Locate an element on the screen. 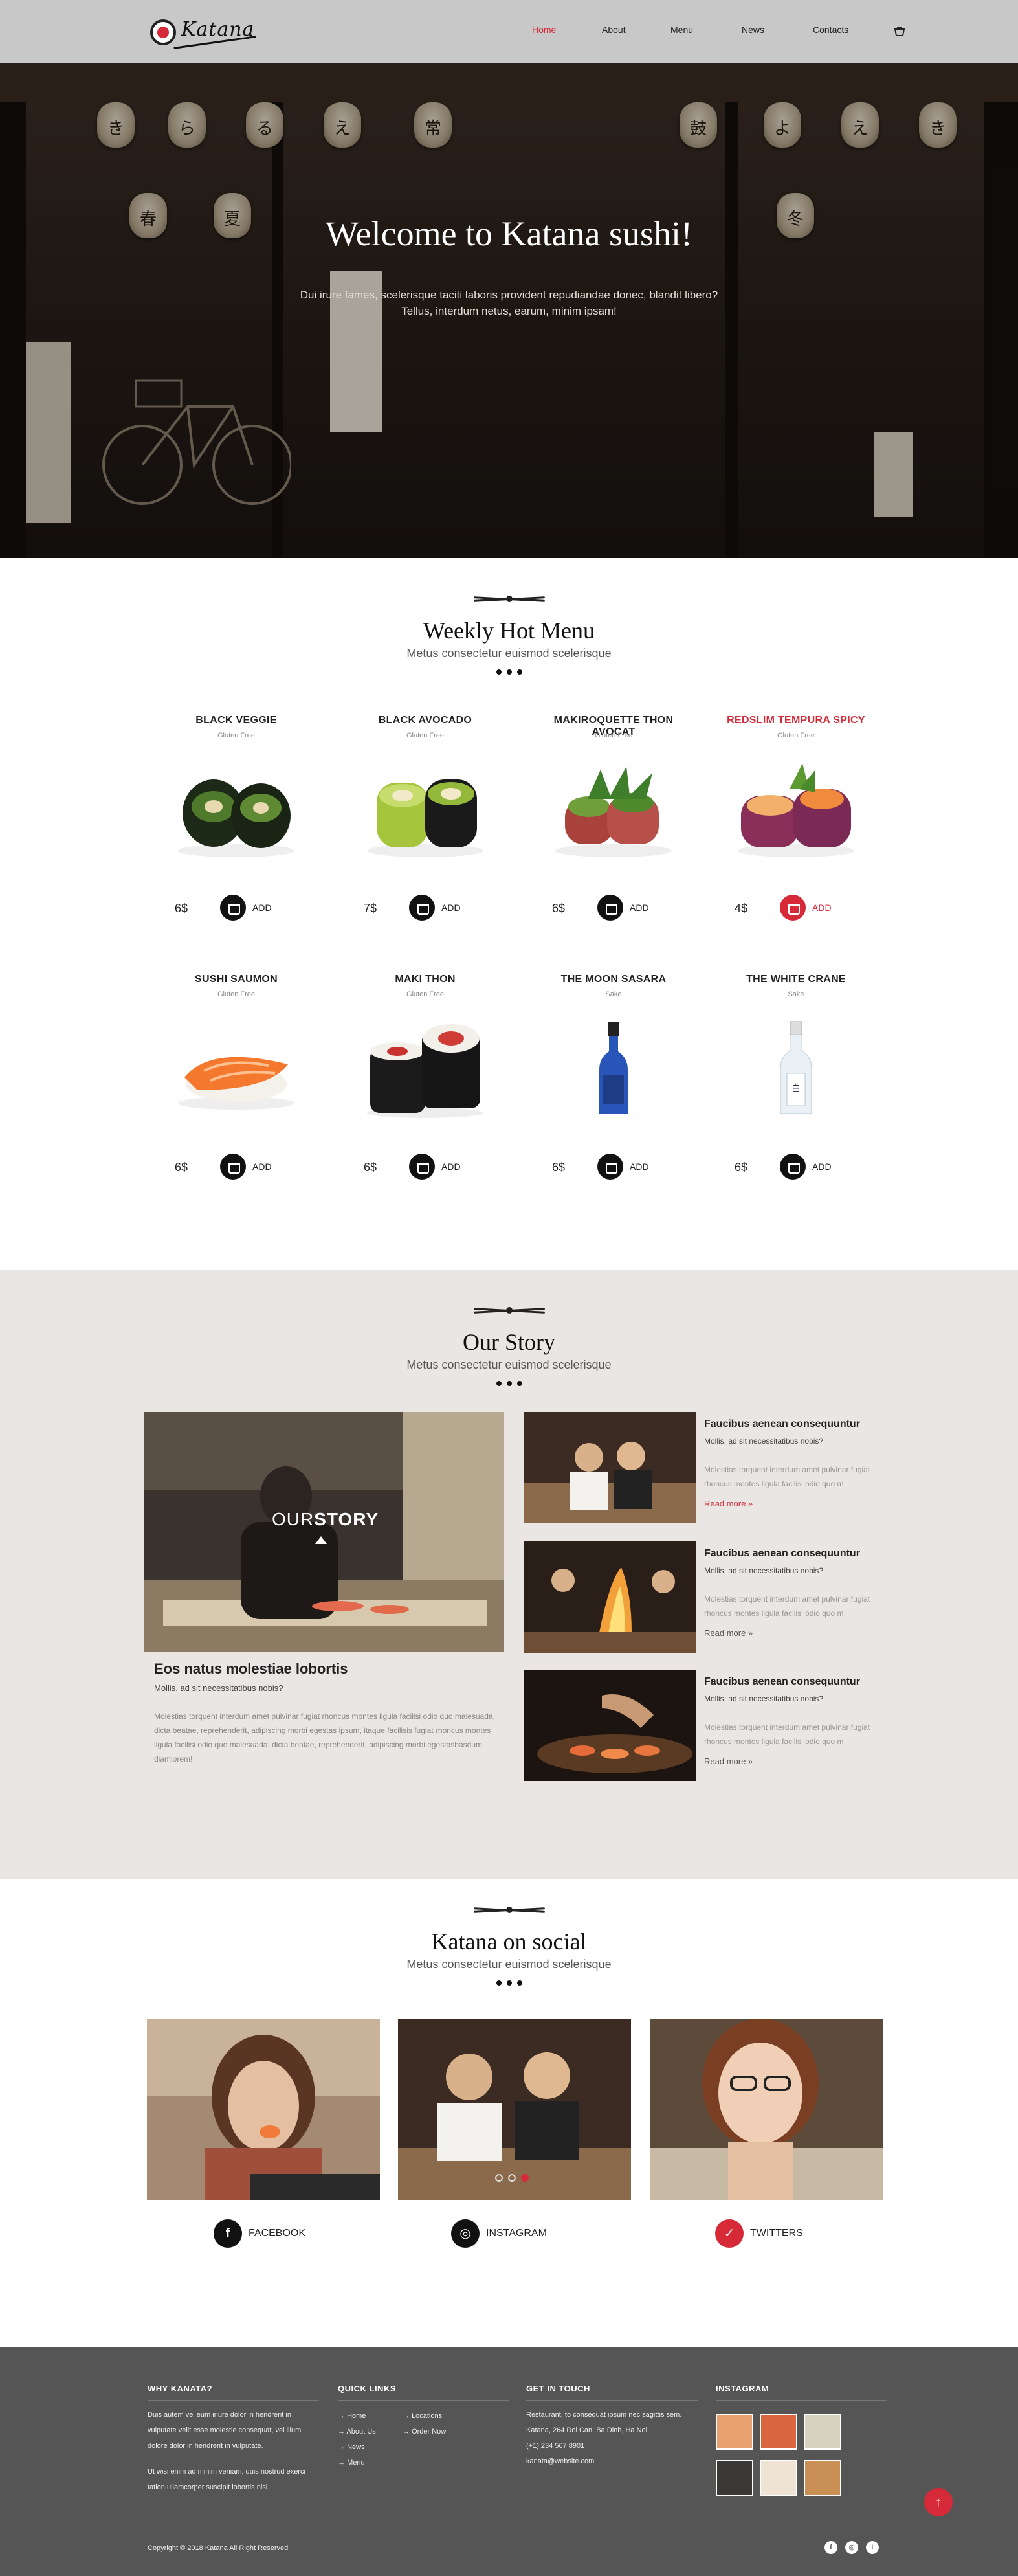 Image resolution: width=1018 pixels, height=2576 pixels. facebook-link: f FACEBOOK is located at coordinates (265, 2233).